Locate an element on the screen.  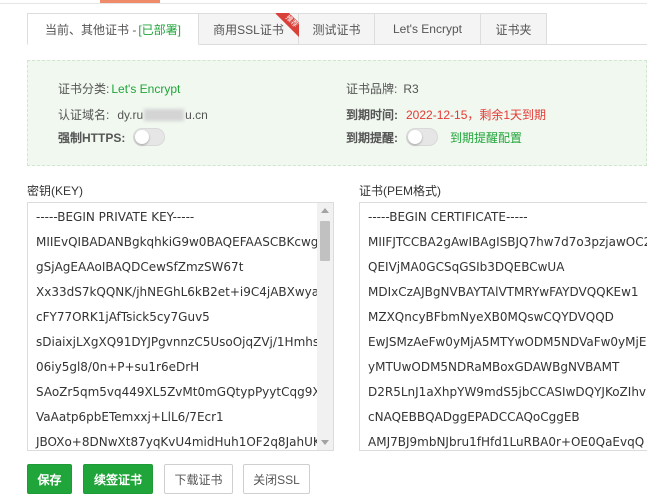
cert-line: EwJSMzAeFw0yMjA5MTYwODM5NDVaFw0yMjE is located at coordinates (507, 342).